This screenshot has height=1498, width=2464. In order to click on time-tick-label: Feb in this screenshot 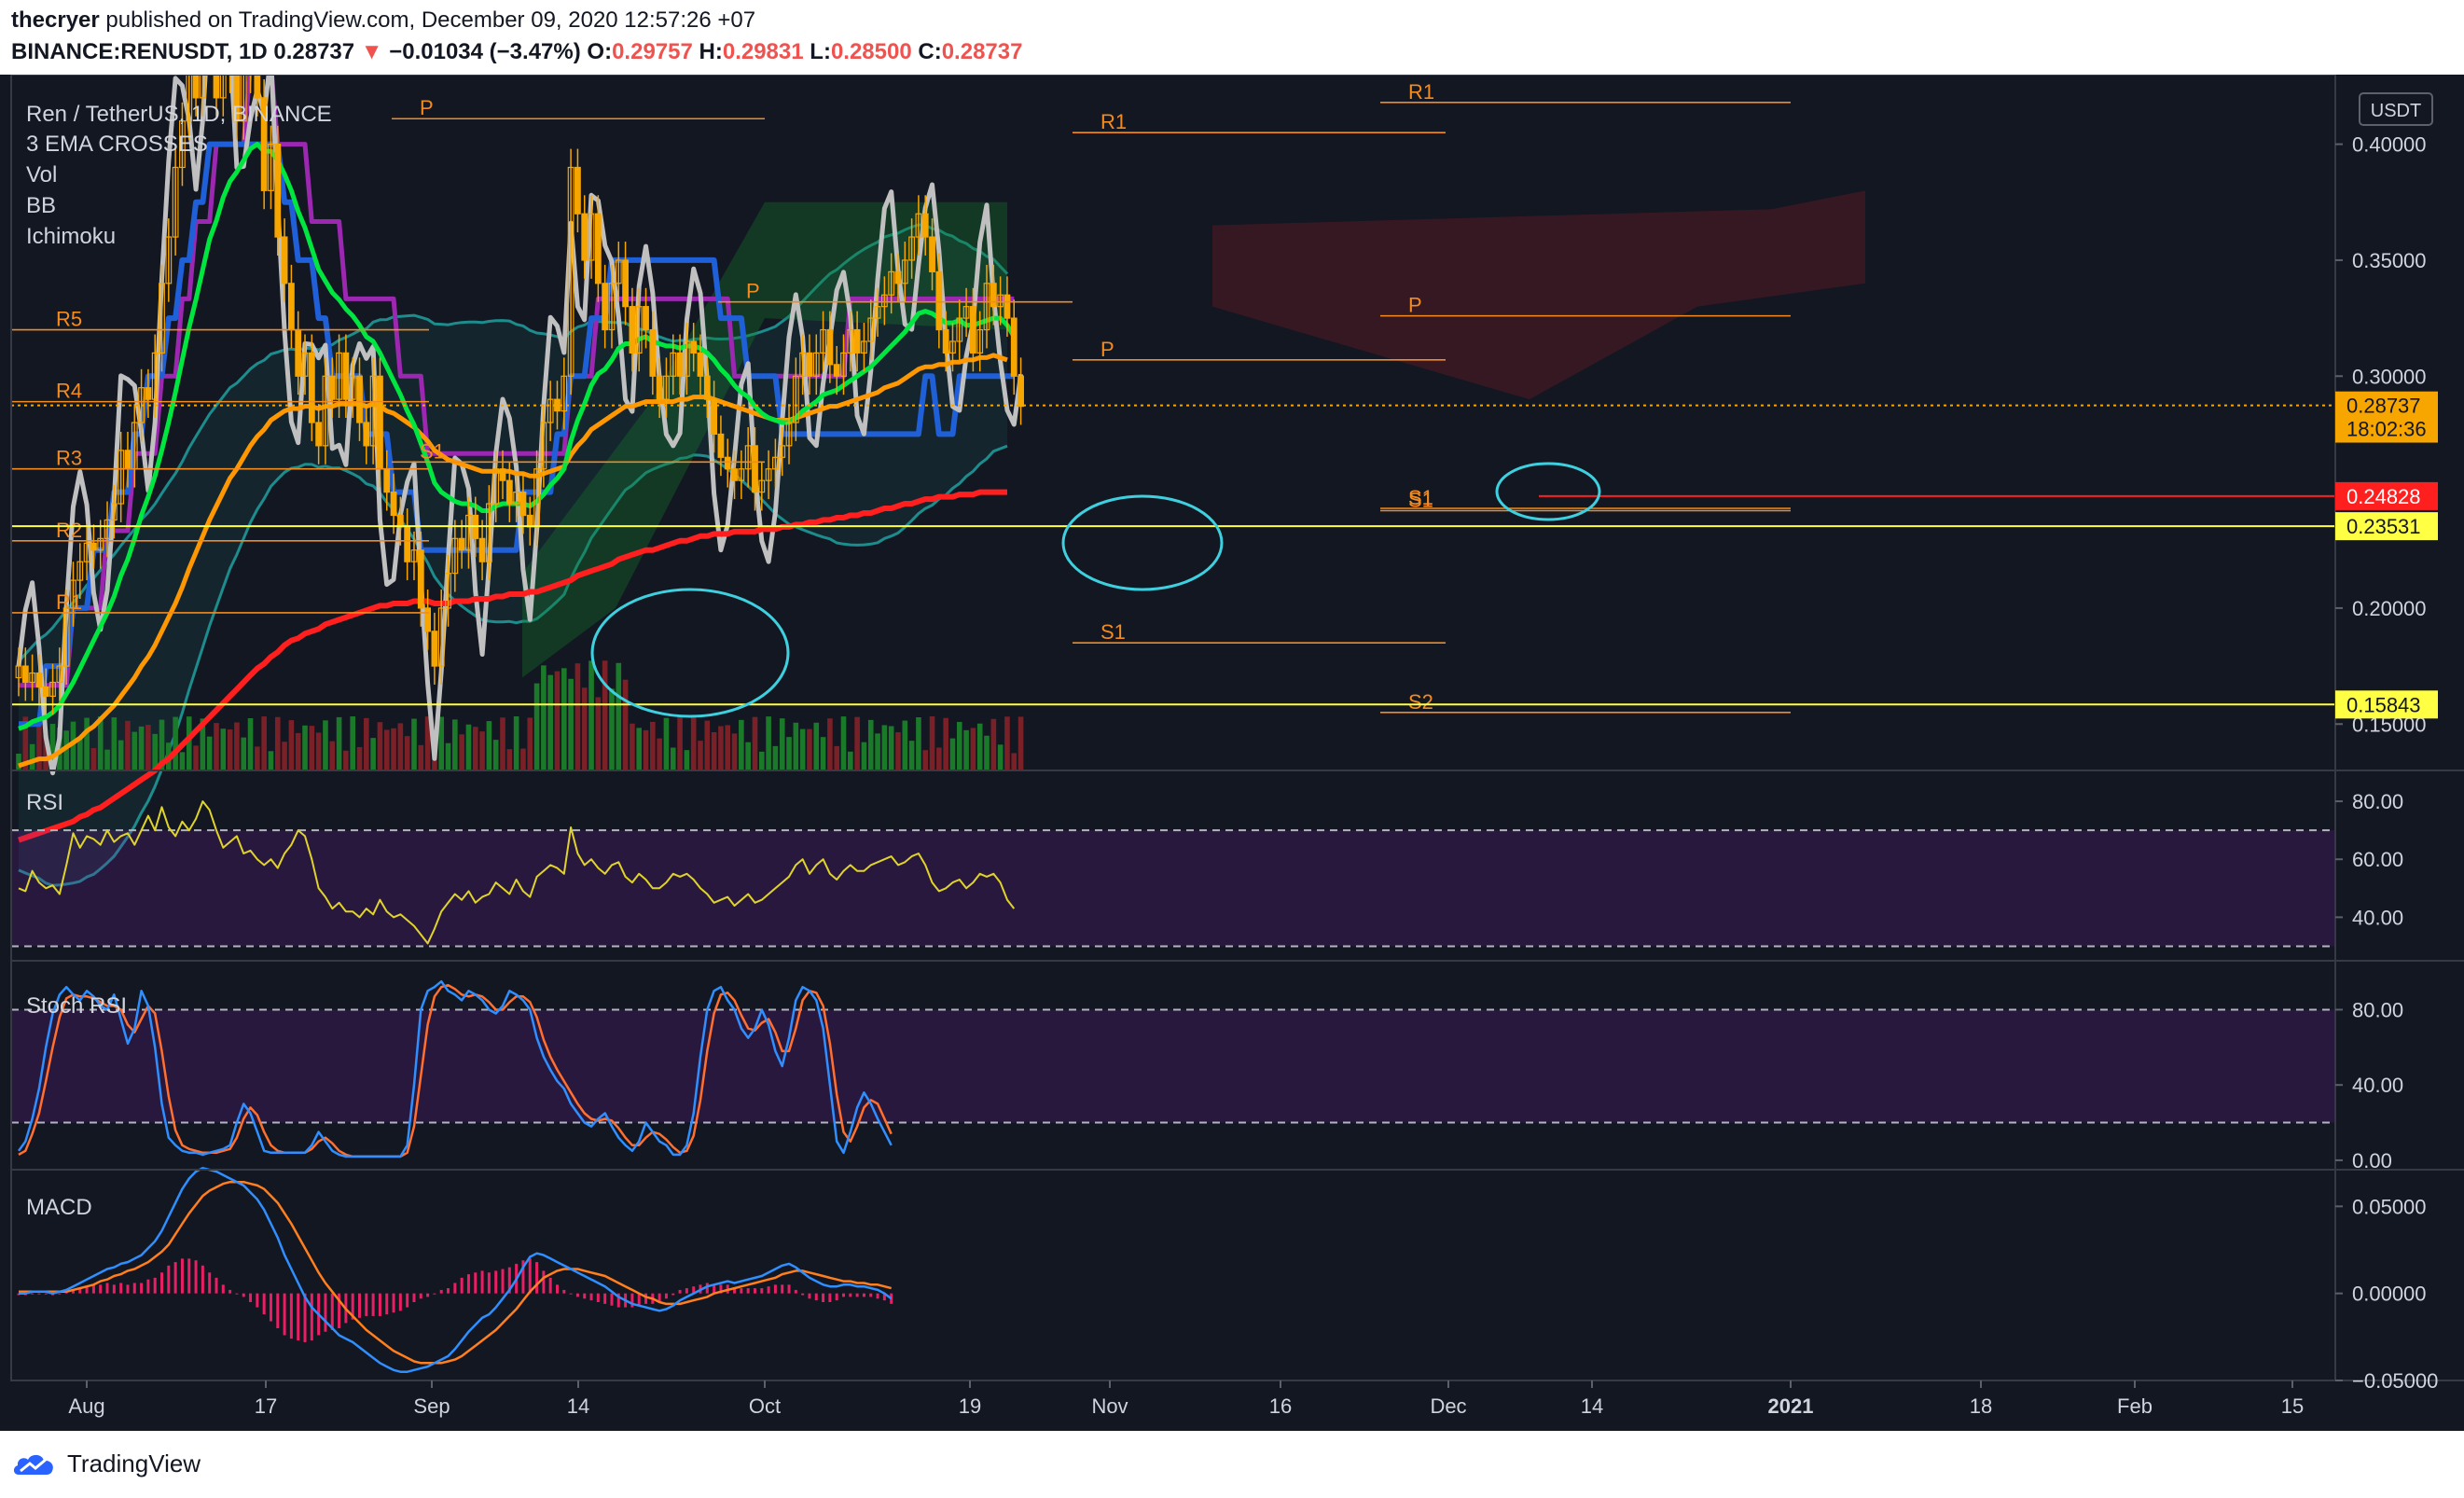, I will do `click(2135, 1406)`.